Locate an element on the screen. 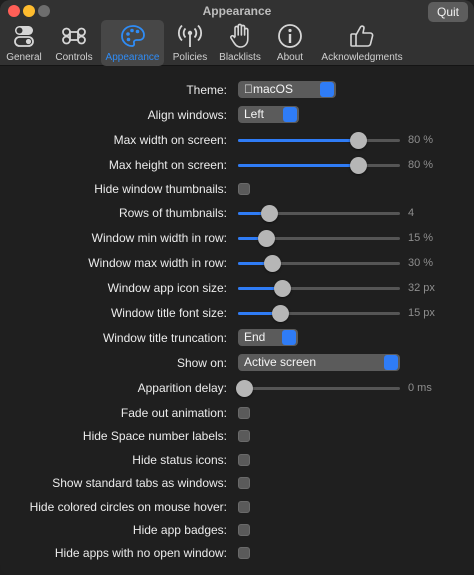  rows-of-thumbnails-slider is located at coordinates (319, 213).